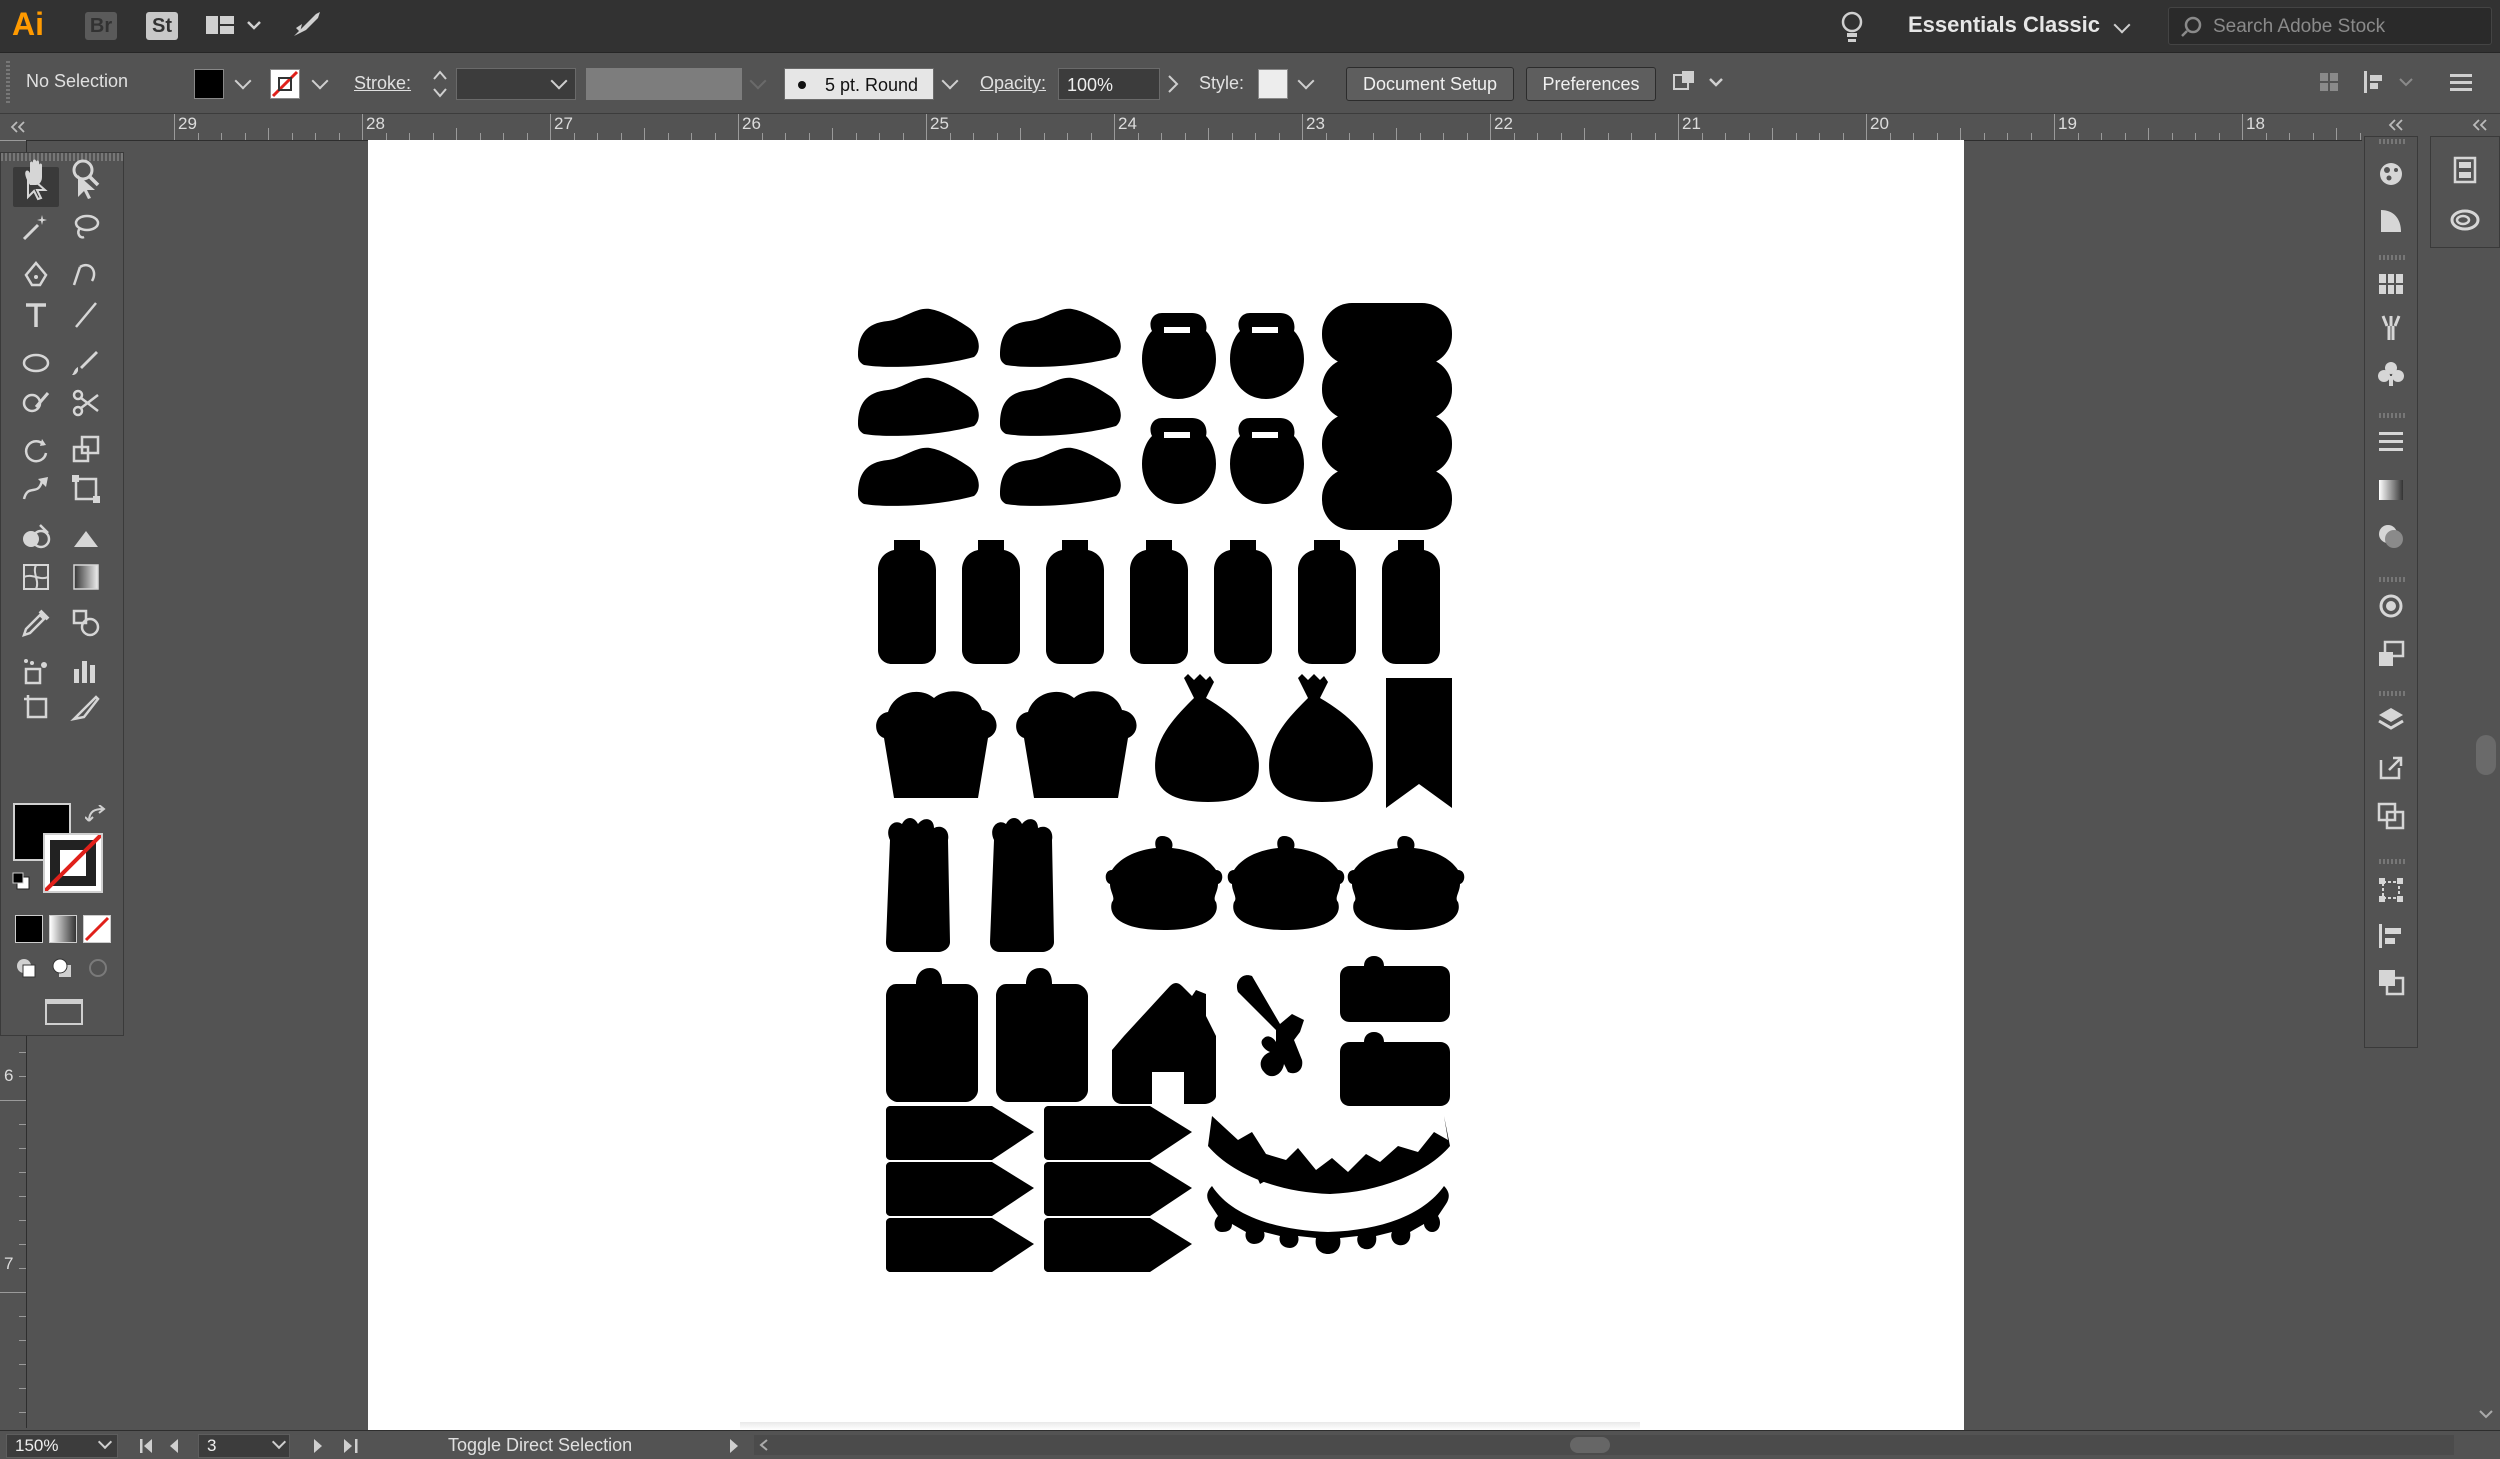 The height and width of the screenshot is (1459, 2500). Describe the element at coordinates (86, 671) in the screenshot. I see `column-graph-tool` at that location.